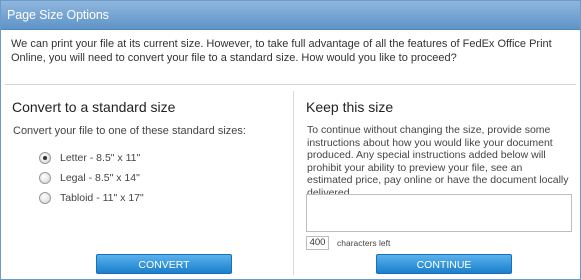  Describe the element at coordinates (317, 243) in the screenshot. I see `characters-left-count: 400` at that location.